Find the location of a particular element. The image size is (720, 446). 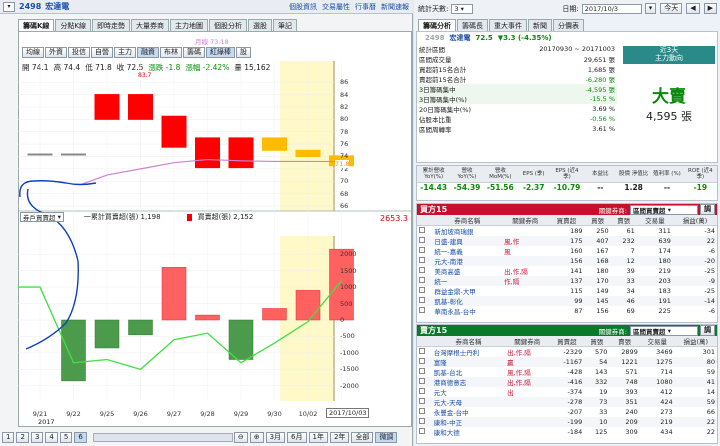

buy-col-header: 券商名稱 is located at coordinates (467, 220).